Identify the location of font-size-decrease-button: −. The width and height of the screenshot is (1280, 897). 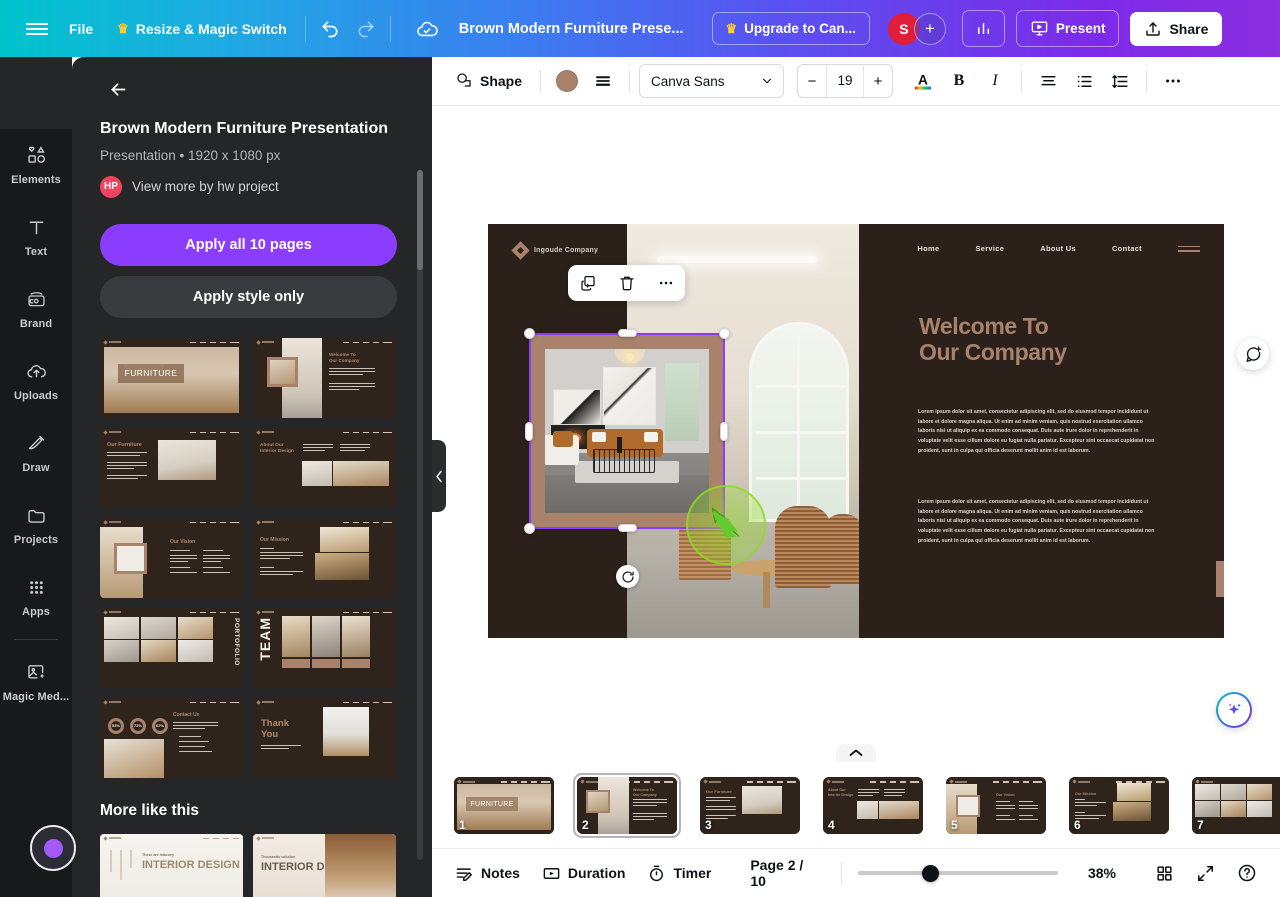
(812, 81).